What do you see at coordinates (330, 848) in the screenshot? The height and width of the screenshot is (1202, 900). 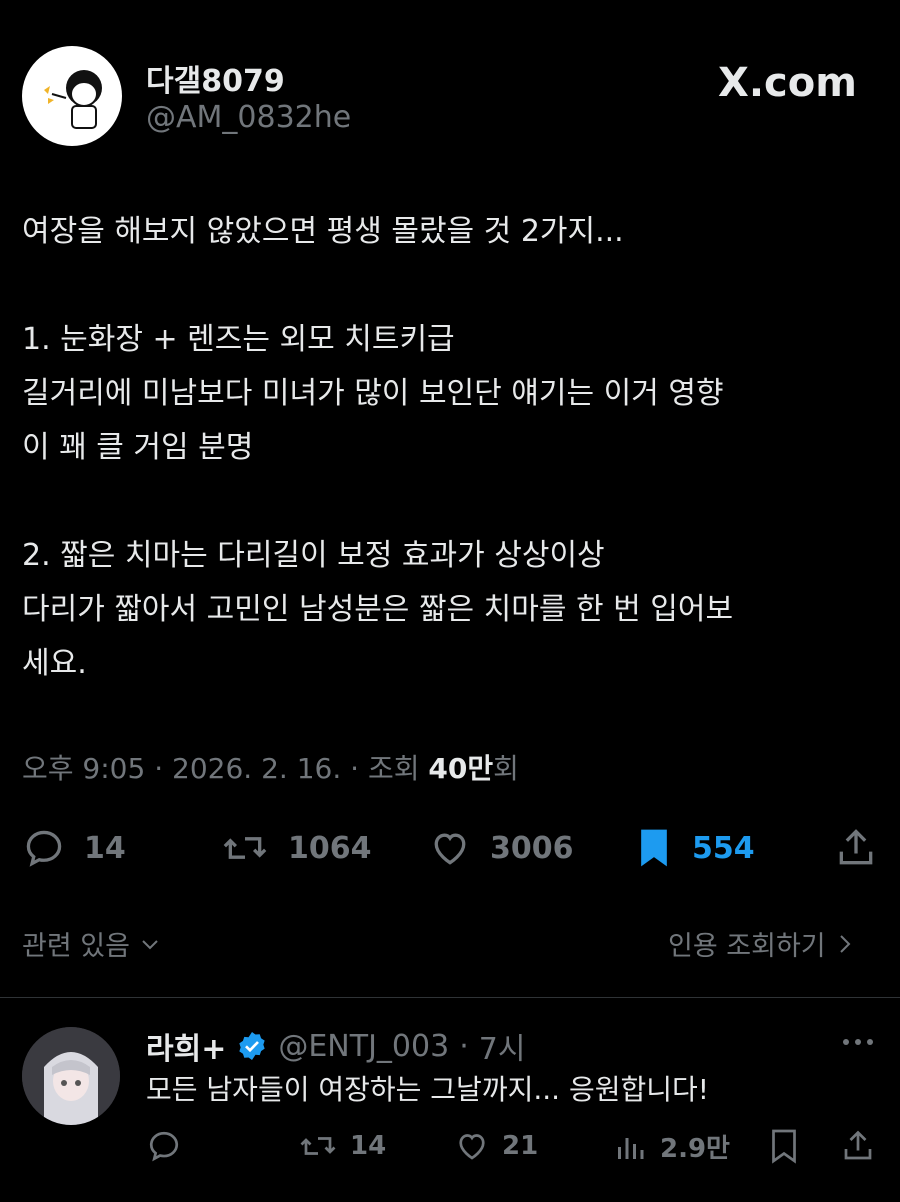 I see `retweet-count: 1064` at bounding box center [330, 848].